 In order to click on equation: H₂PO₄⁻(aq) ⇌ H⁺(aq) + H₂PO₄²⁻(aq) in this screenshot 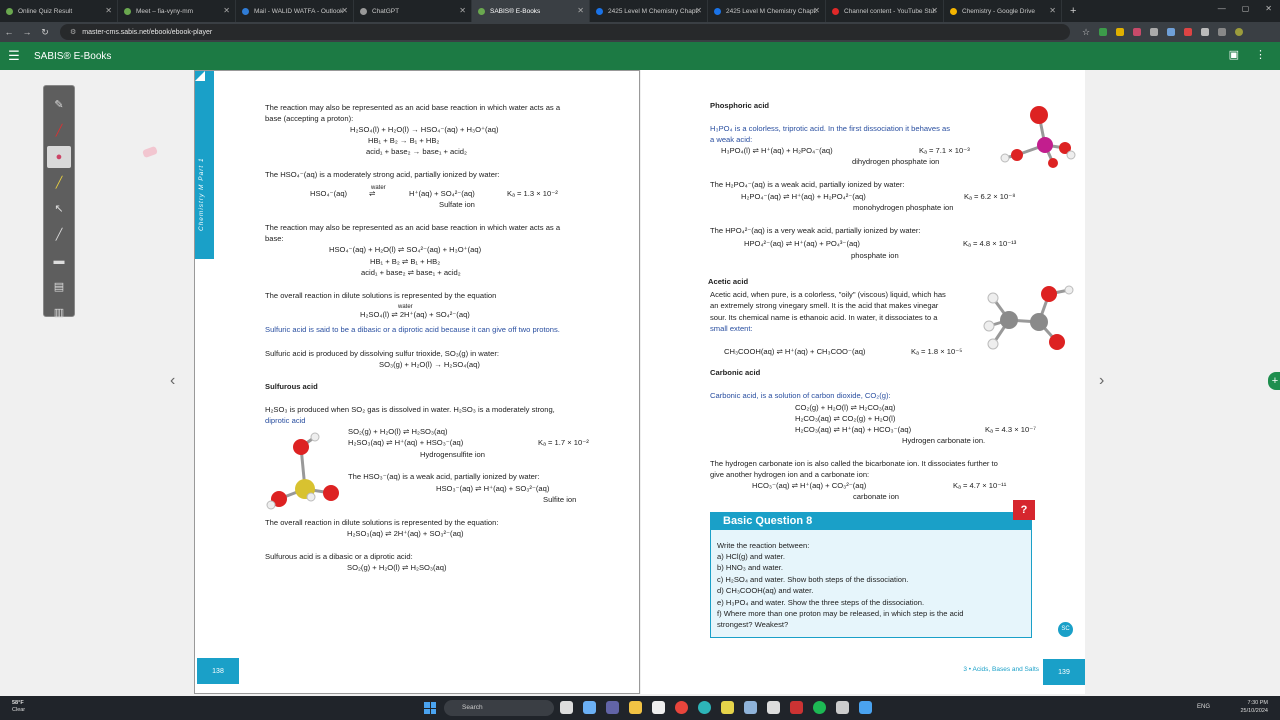, I will do `click(803, 196)`.